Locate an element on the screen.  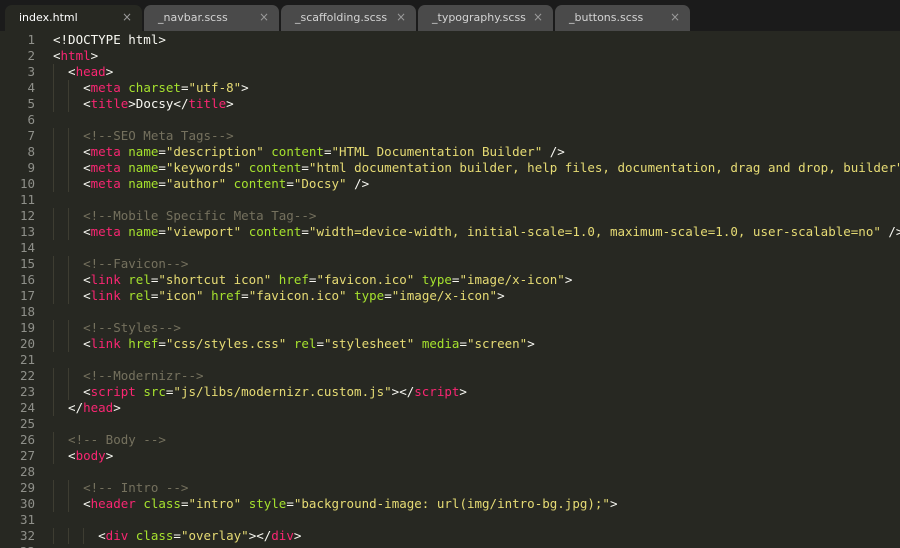
code-line: 29 <!-- Intro --> is located at coordinates (450, 488).